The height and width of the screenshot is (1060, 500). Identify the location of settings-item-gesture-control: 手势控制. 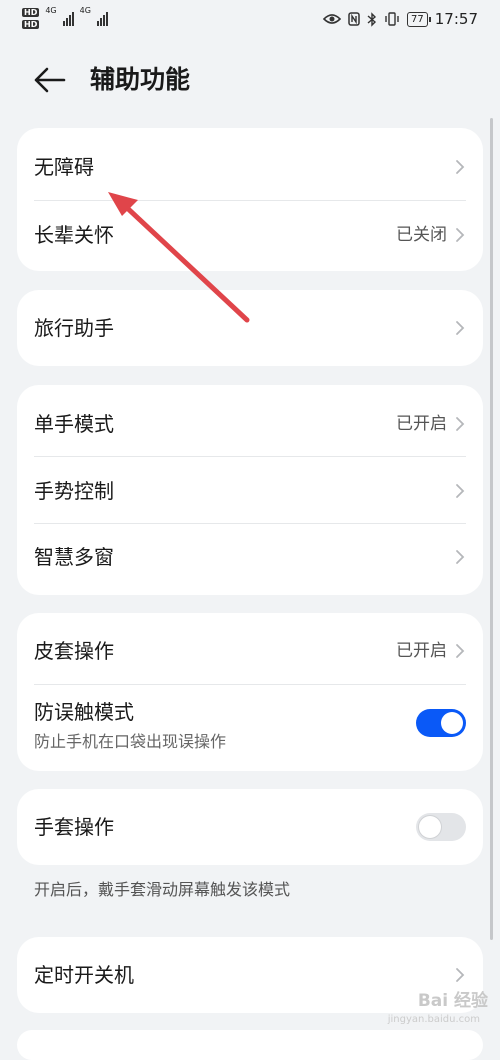
(250, 491).